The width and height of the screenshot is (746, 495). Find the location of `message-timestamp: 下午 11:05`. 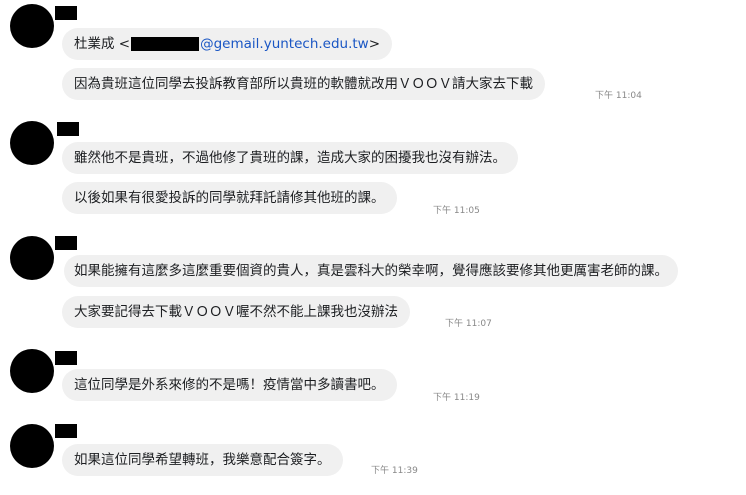

message-timestamp: 下午 11:05 is located at coordinates (456, 211).